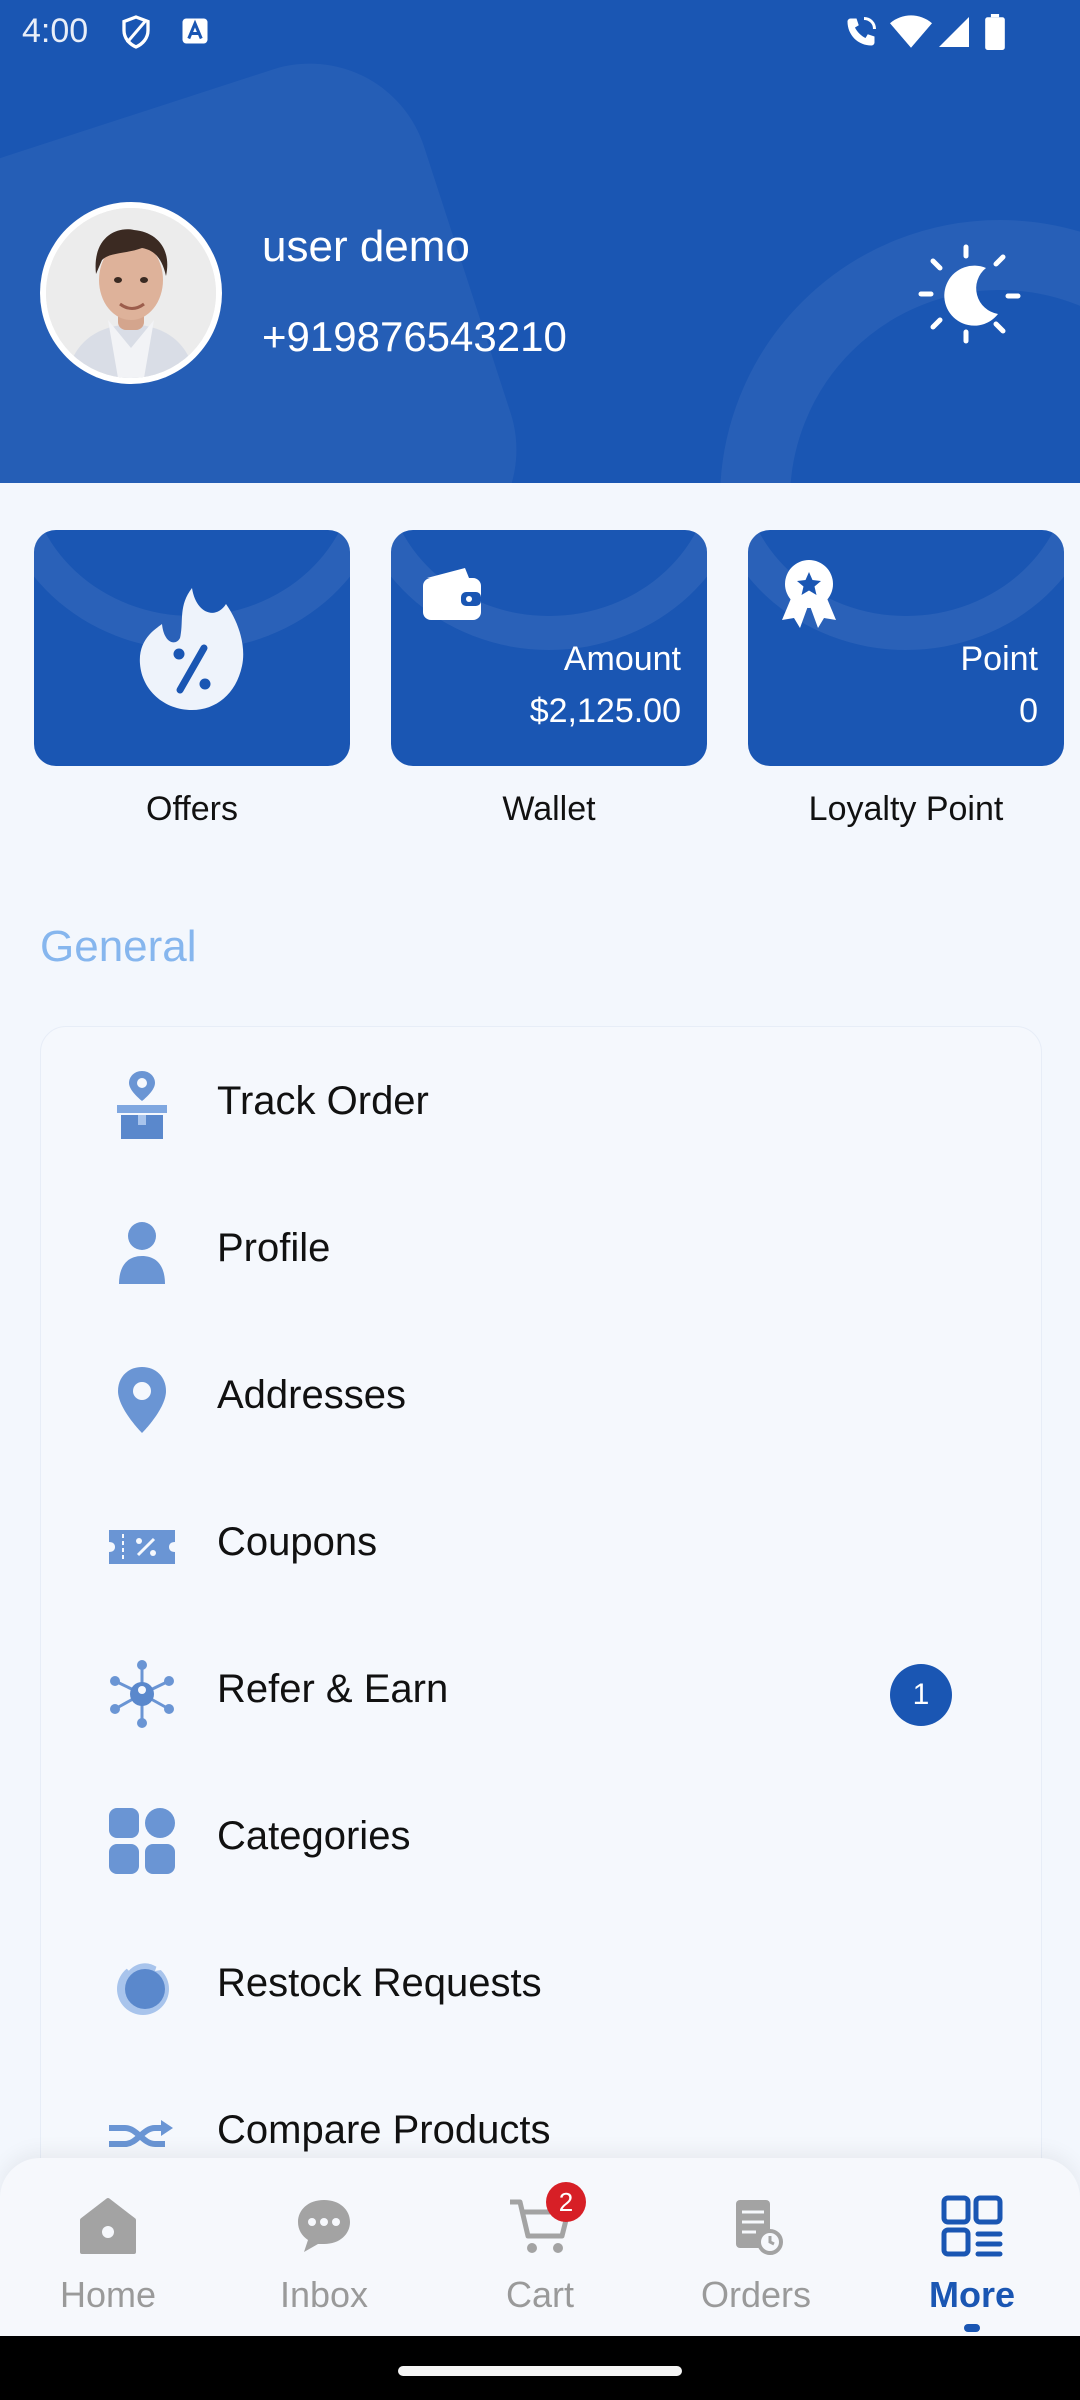 This screenshot has width=1080, height=2400. What do you see at coordinates (452, 594) in the screenshot?
I see `wallet-icon` at bounding box center [452, 594].